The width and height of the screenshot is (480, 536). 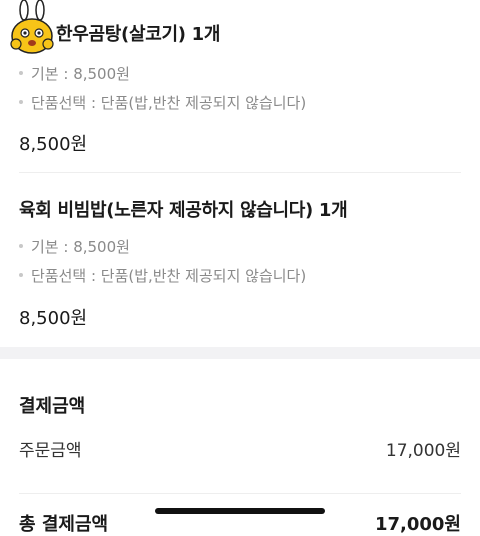 I want to click on total-amount-label: 총 결제금액, so click(x=64, y=524).